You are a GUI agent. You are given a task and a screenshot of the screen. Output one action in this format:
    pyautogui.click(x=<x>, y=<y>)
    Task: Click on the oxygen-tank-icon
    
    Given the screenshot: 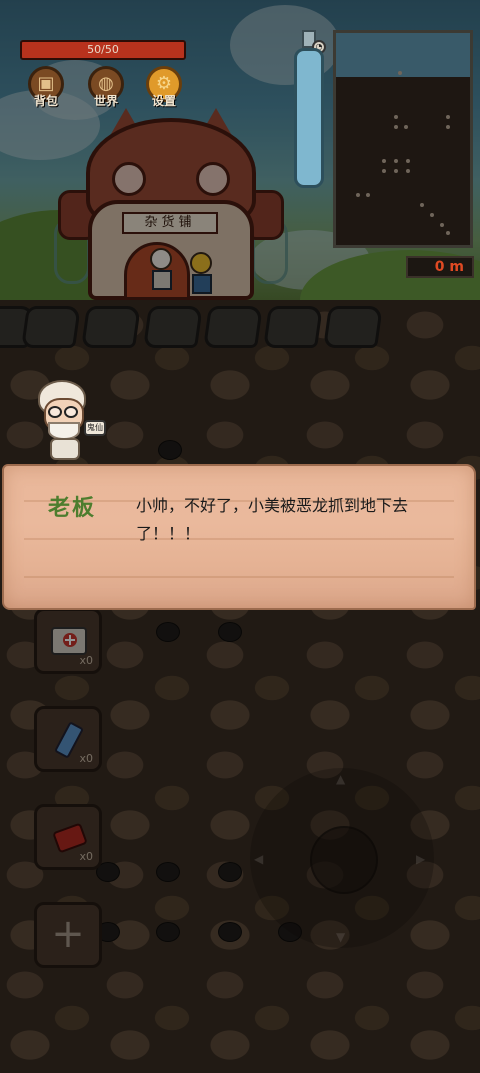 What is the action you would take?
    pyautogui.click(x=309, y=118)
    